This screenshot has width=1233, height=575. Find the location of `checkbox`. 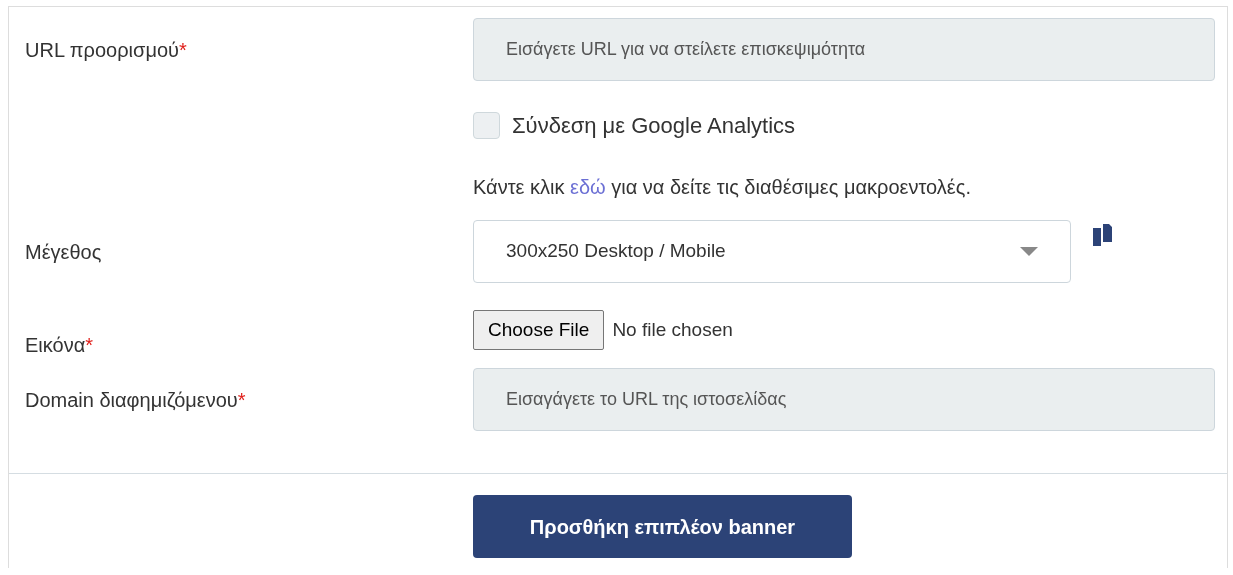

checkbox is located at coordinates (486, 125).